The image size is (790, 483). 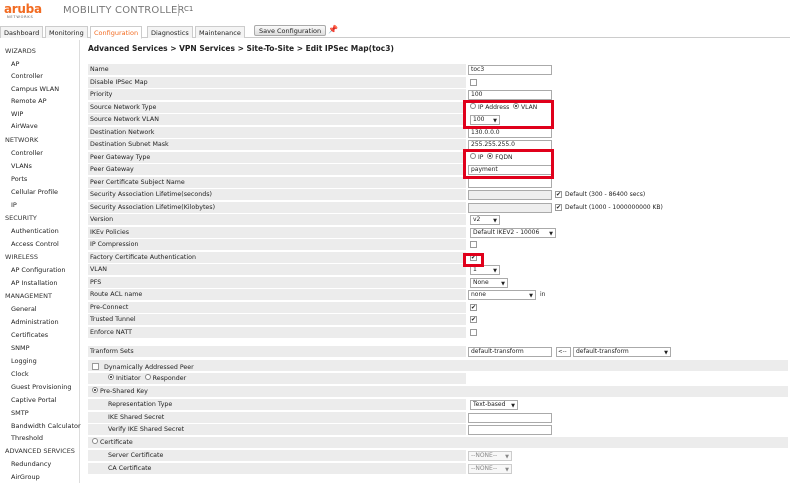 I want to click on sidebar-item-certificates: Certificates, so click(x=24, y=337).